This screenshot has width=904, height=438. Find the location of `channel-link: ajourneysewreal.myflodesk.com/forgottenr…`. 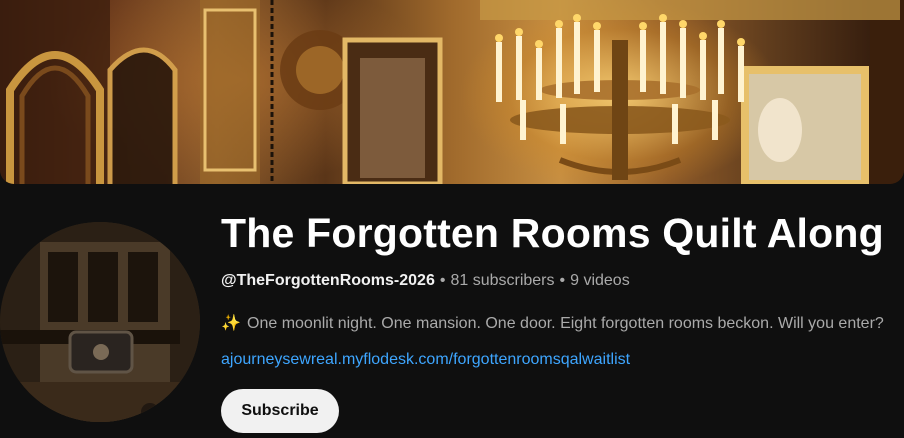

channel-link: ajourneysewreal.myflodesk.com/forgottenr… is located at coordinates (425, 360).